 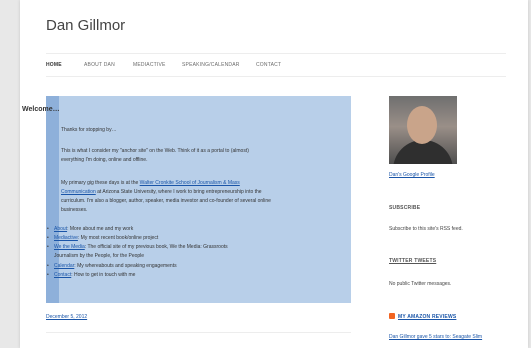 I want to click on cronkite-school-link-continued: Communication, so click(x=78, y=192).